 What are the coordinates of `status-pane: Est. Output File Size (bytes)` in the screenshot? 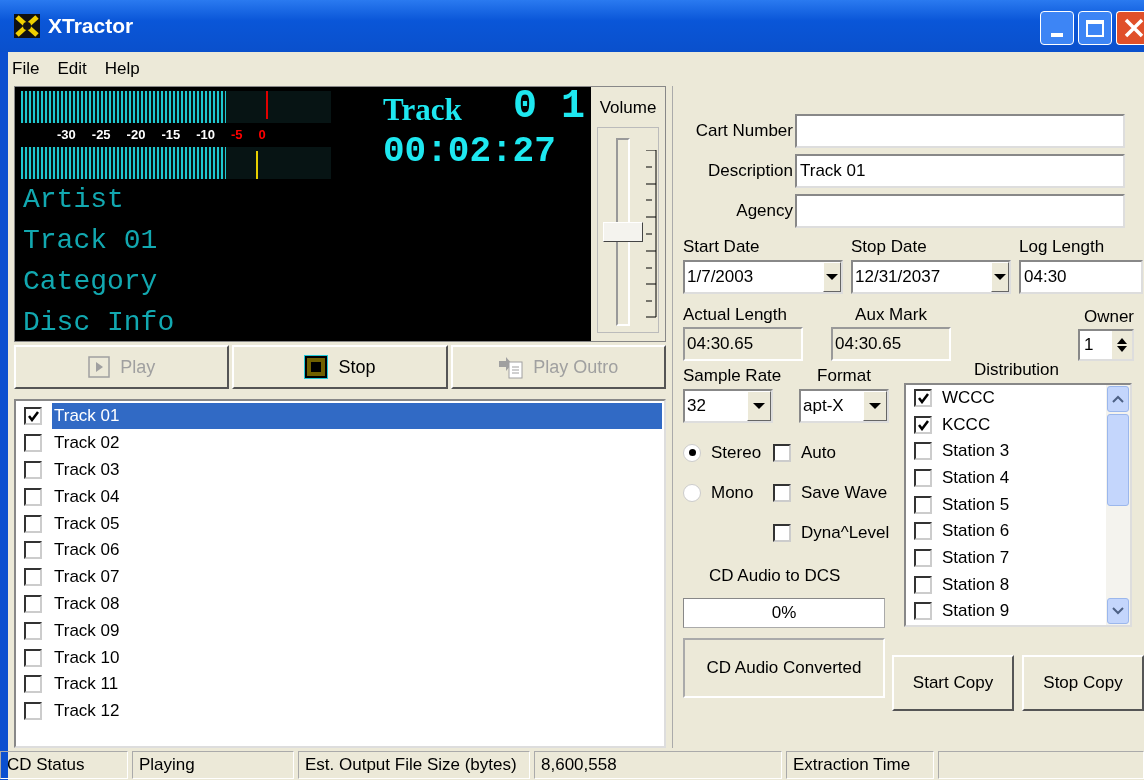 It's located at (414, 765).